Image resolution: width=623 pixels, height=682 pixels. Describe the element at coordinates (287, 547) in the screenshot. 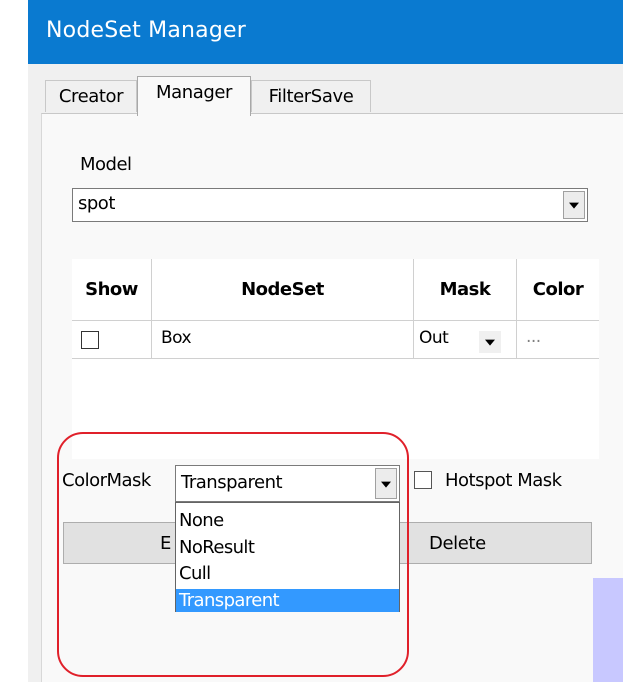

I see `colormask-option-noresult: NoResult` at that location.